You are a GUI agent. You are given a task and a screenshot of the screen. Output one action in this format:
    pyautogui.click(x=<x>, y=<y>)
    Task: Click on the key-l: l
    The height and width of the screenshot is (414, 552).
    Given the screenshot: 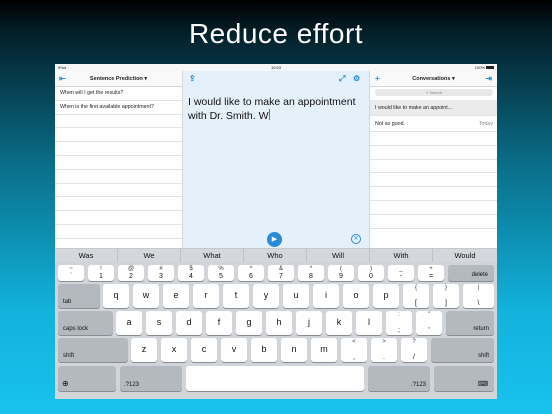 What is the action you would take?
    pyautogui.click(x=369, y=323)
    